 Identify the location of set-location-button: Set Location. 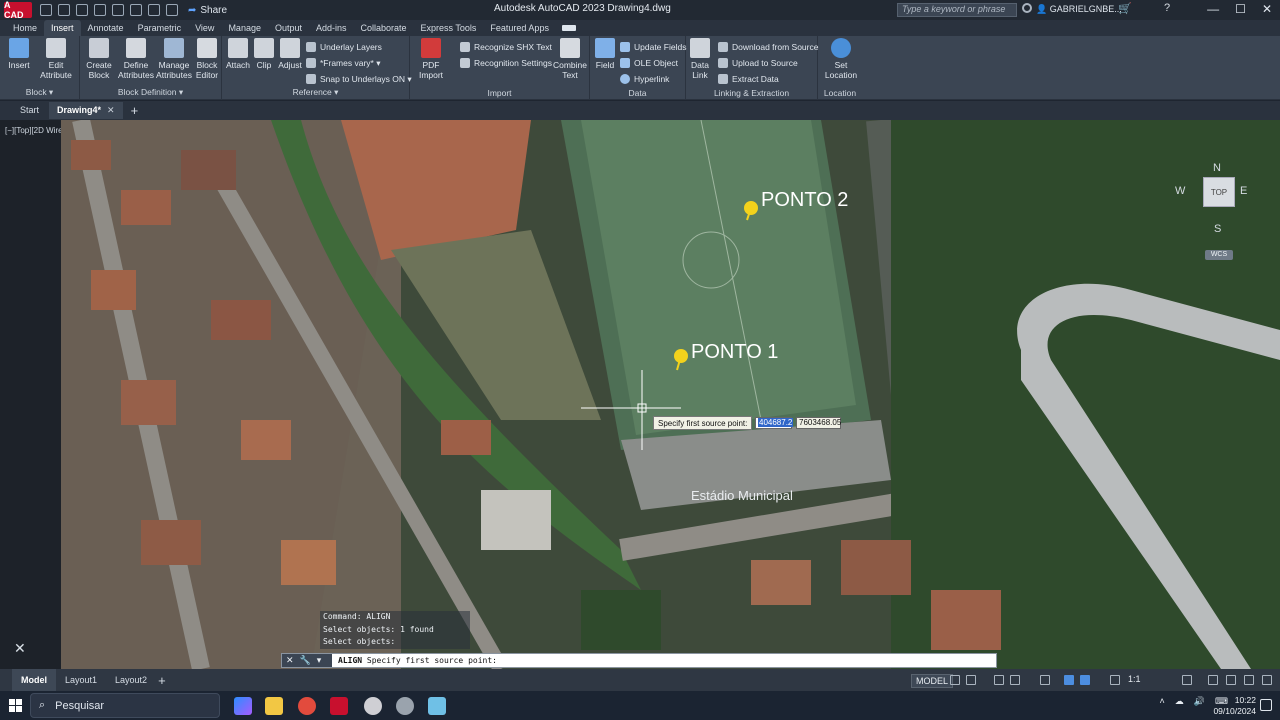
(841, 59).